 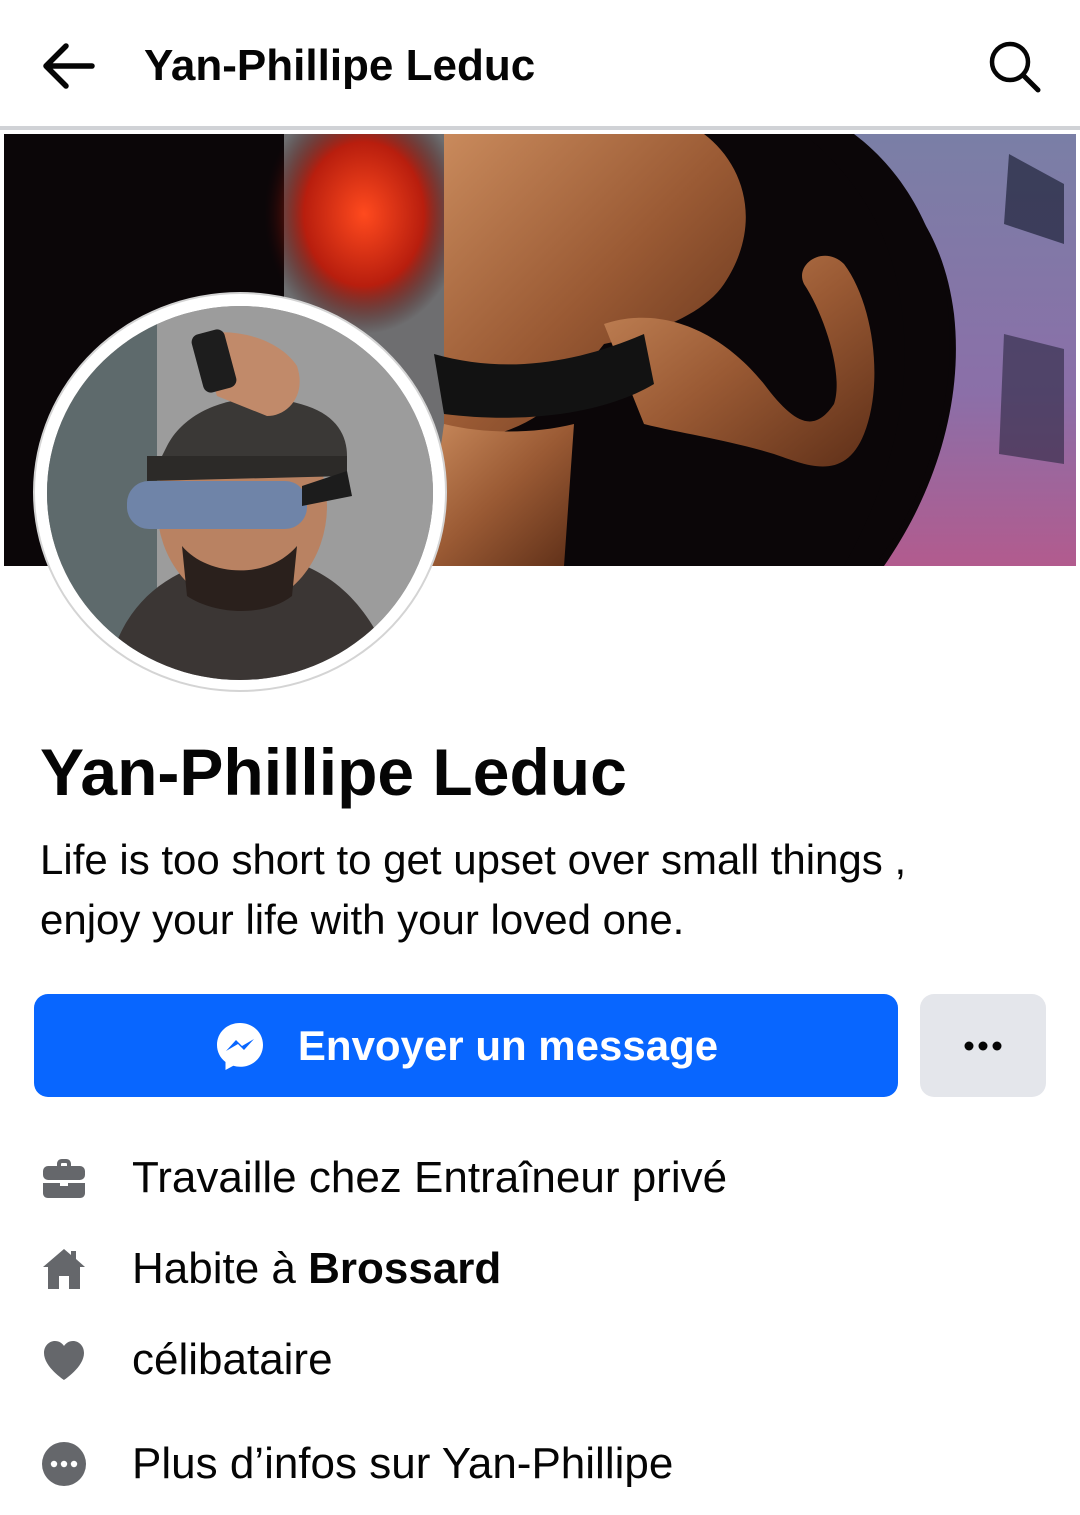 I want to click on more-info-icon, so click(x=64, y=1464).